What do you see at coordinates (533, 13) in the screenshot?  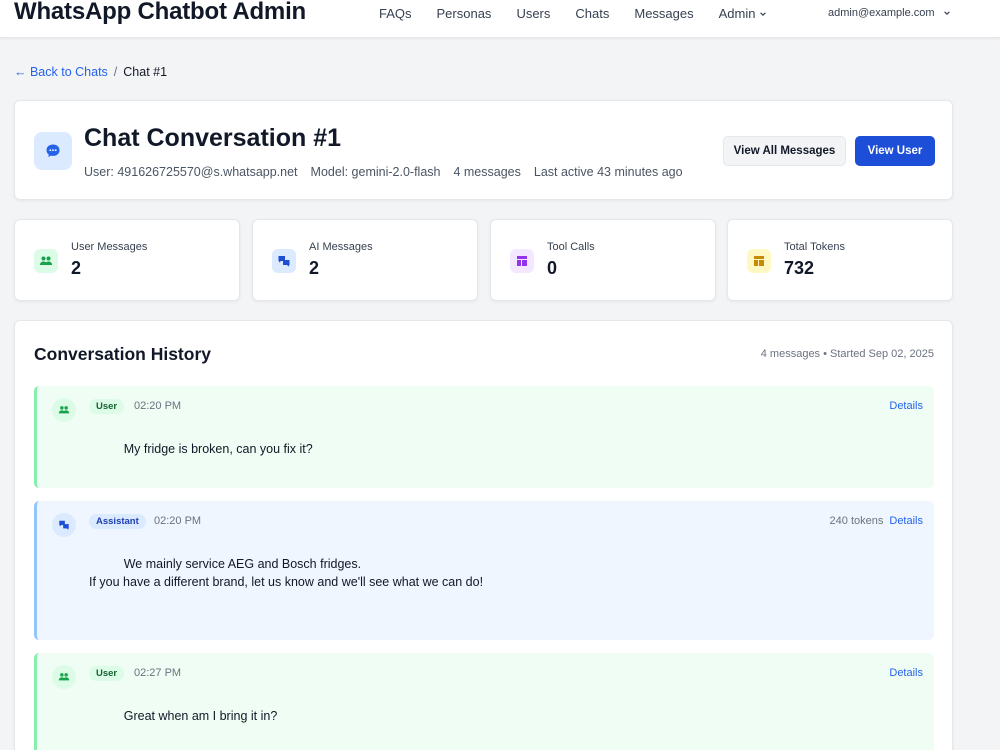 I see `nav-link-users: Users` at bounding box center [533, 13].